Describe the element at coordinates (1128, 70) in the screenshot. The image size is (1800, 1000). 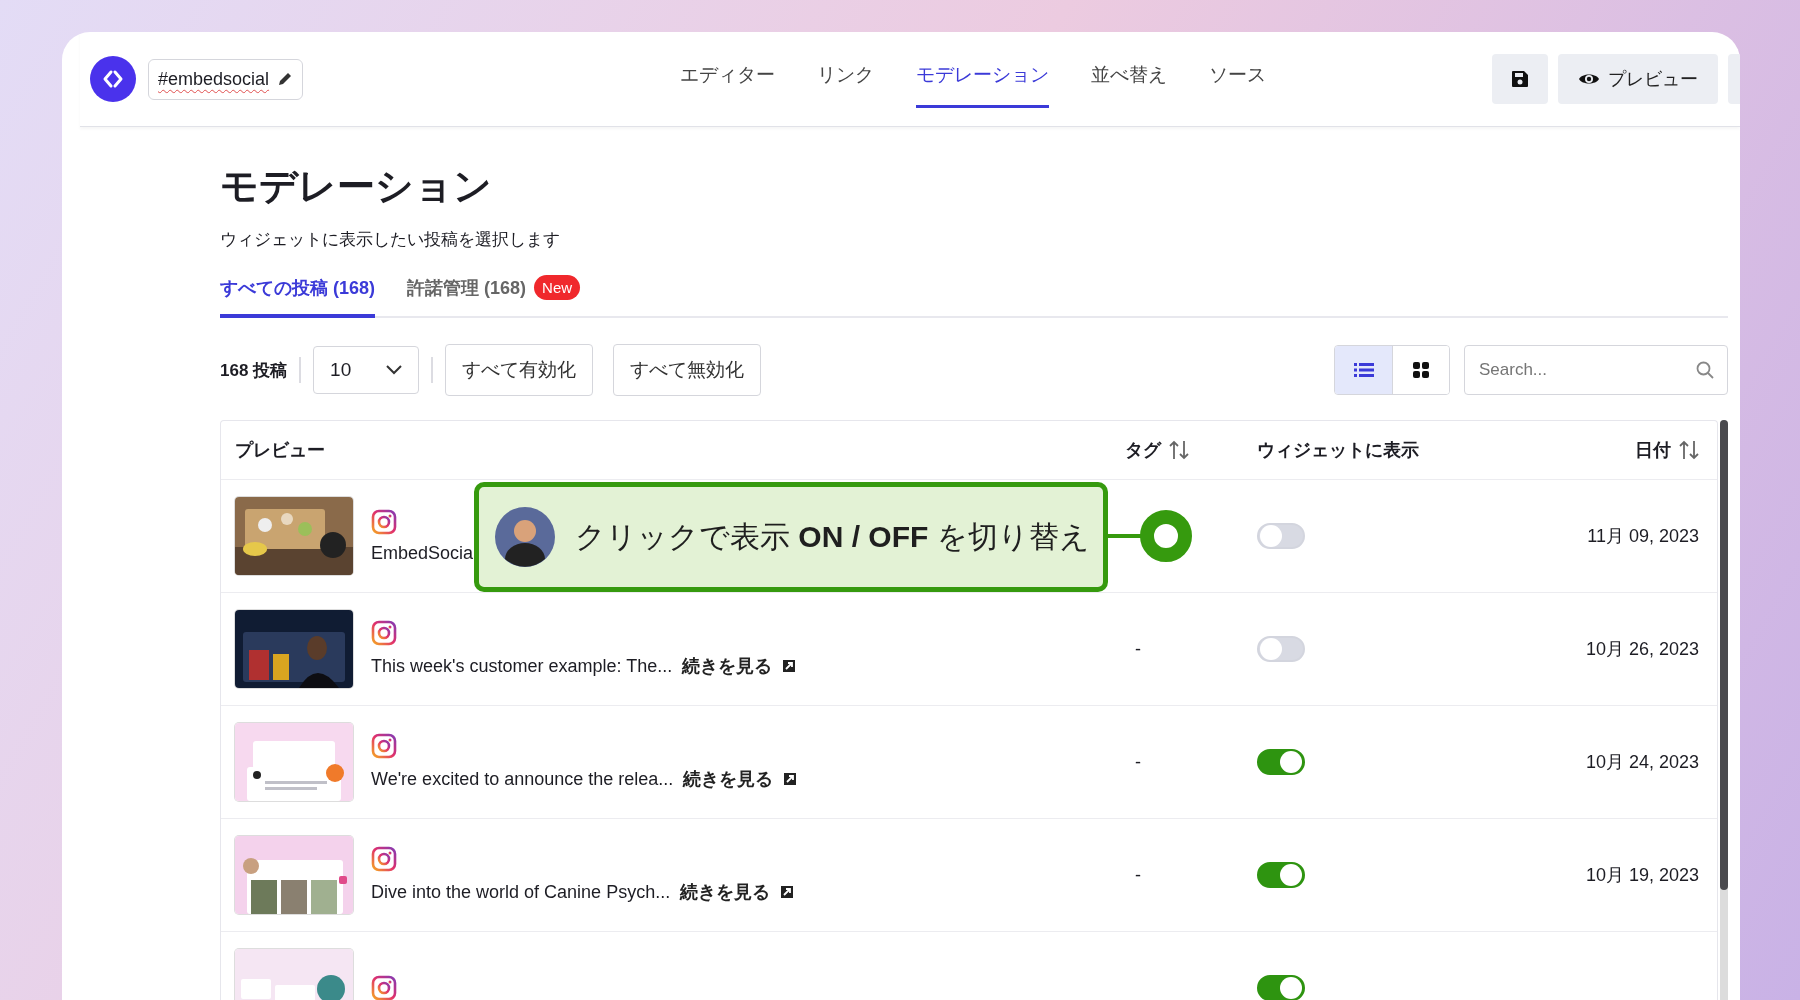
I see `nav-tab: 並べ替え` at that location.